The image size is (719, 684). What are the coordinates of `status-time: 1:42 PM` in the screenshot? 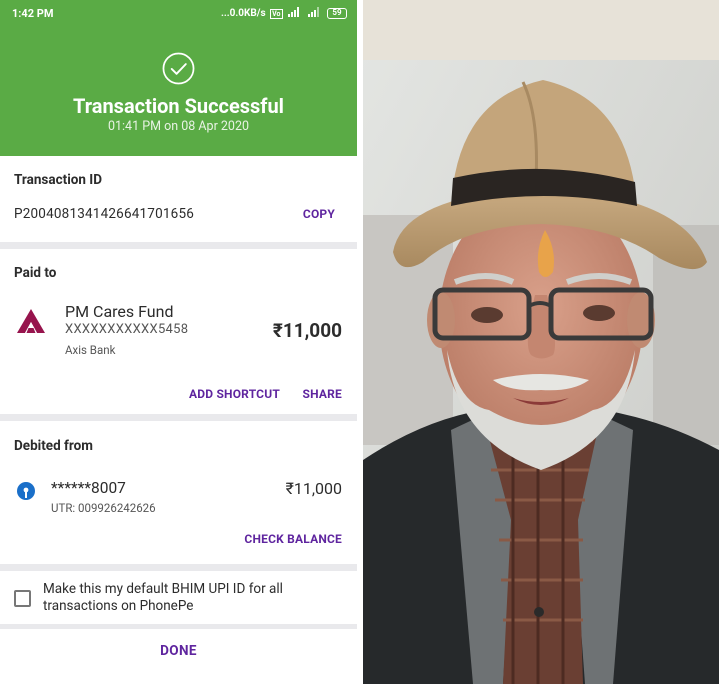 It's located at (33, 13).